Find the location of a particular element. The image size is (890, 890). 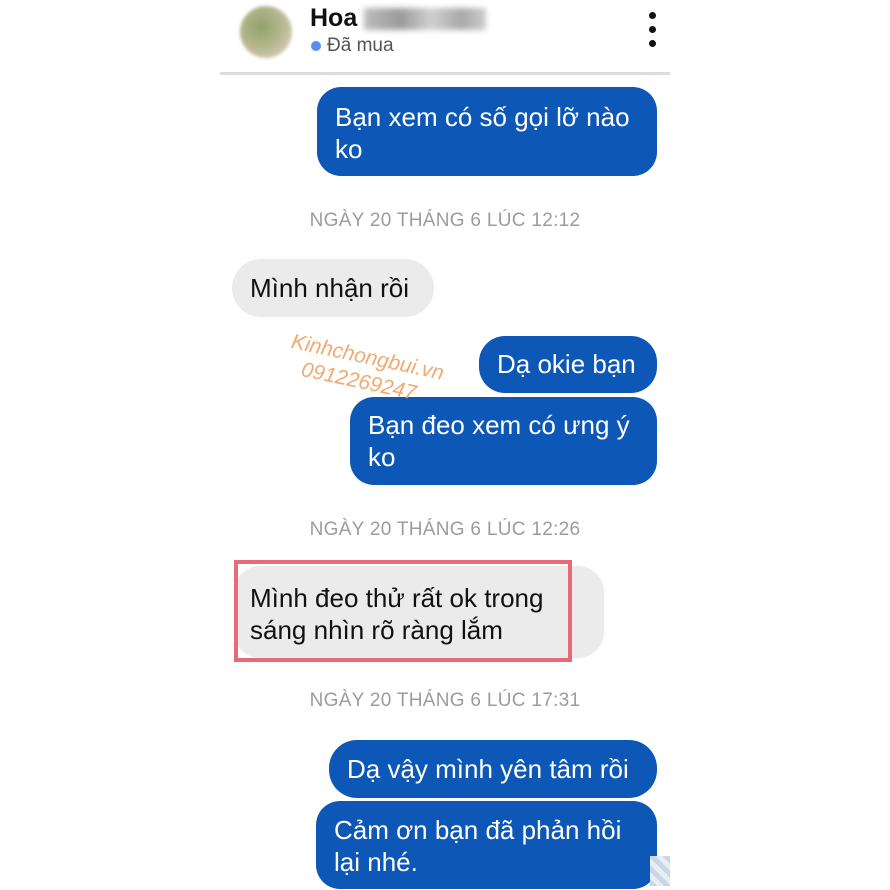

contact-name: Hoa is located at coordinates (333, 18).